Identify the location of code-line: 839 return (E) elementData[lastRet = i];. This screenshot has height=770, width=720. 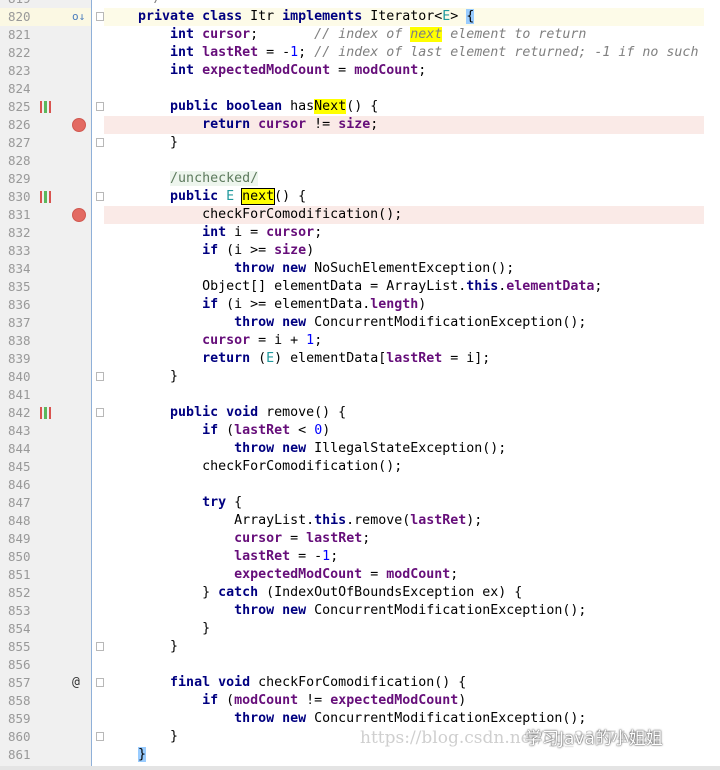
(352, 359).